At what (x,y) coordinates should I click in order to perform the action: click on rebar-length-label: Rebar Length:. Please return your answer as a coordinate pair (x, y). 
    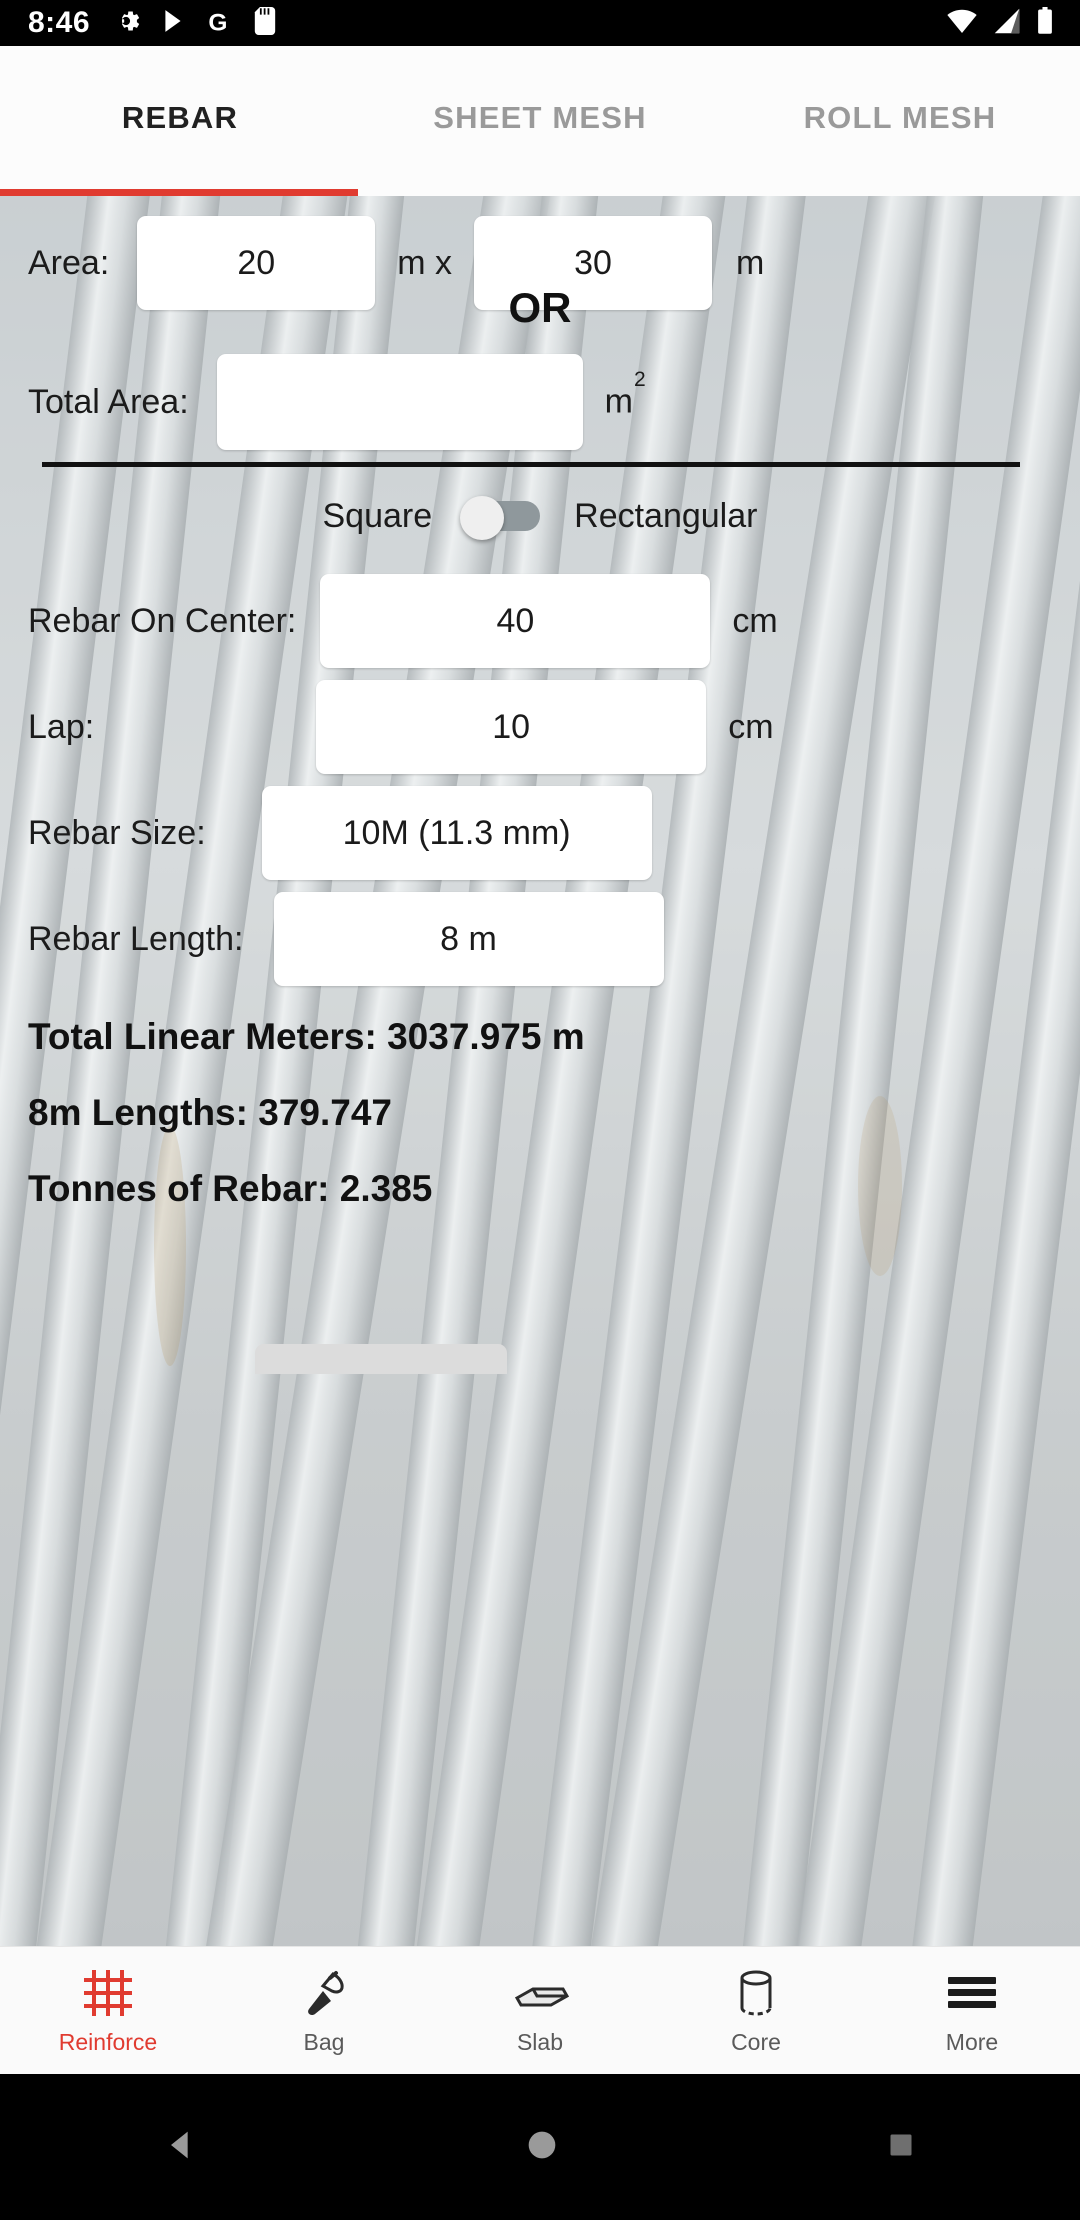
    Looking at the image, I should click on (136, 938).